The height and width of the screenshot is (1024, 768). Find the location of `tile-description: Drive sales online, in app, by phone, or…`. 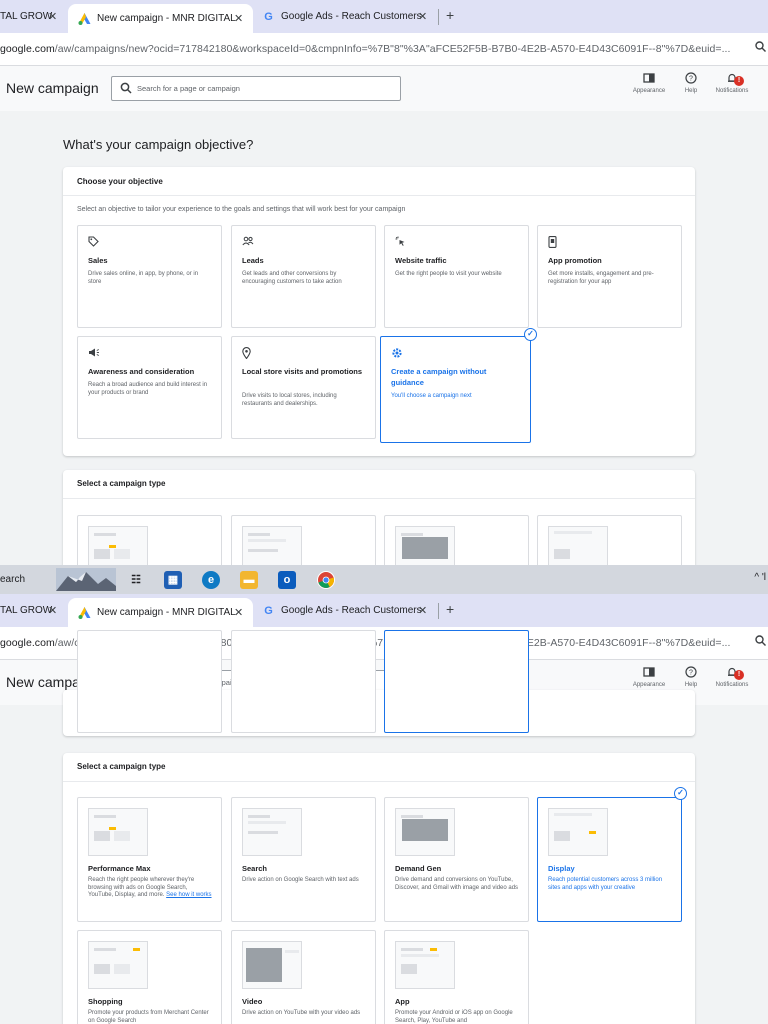

tile-description: Drive sales online, in app, by phone, or… is located at coordinates (143, 278).